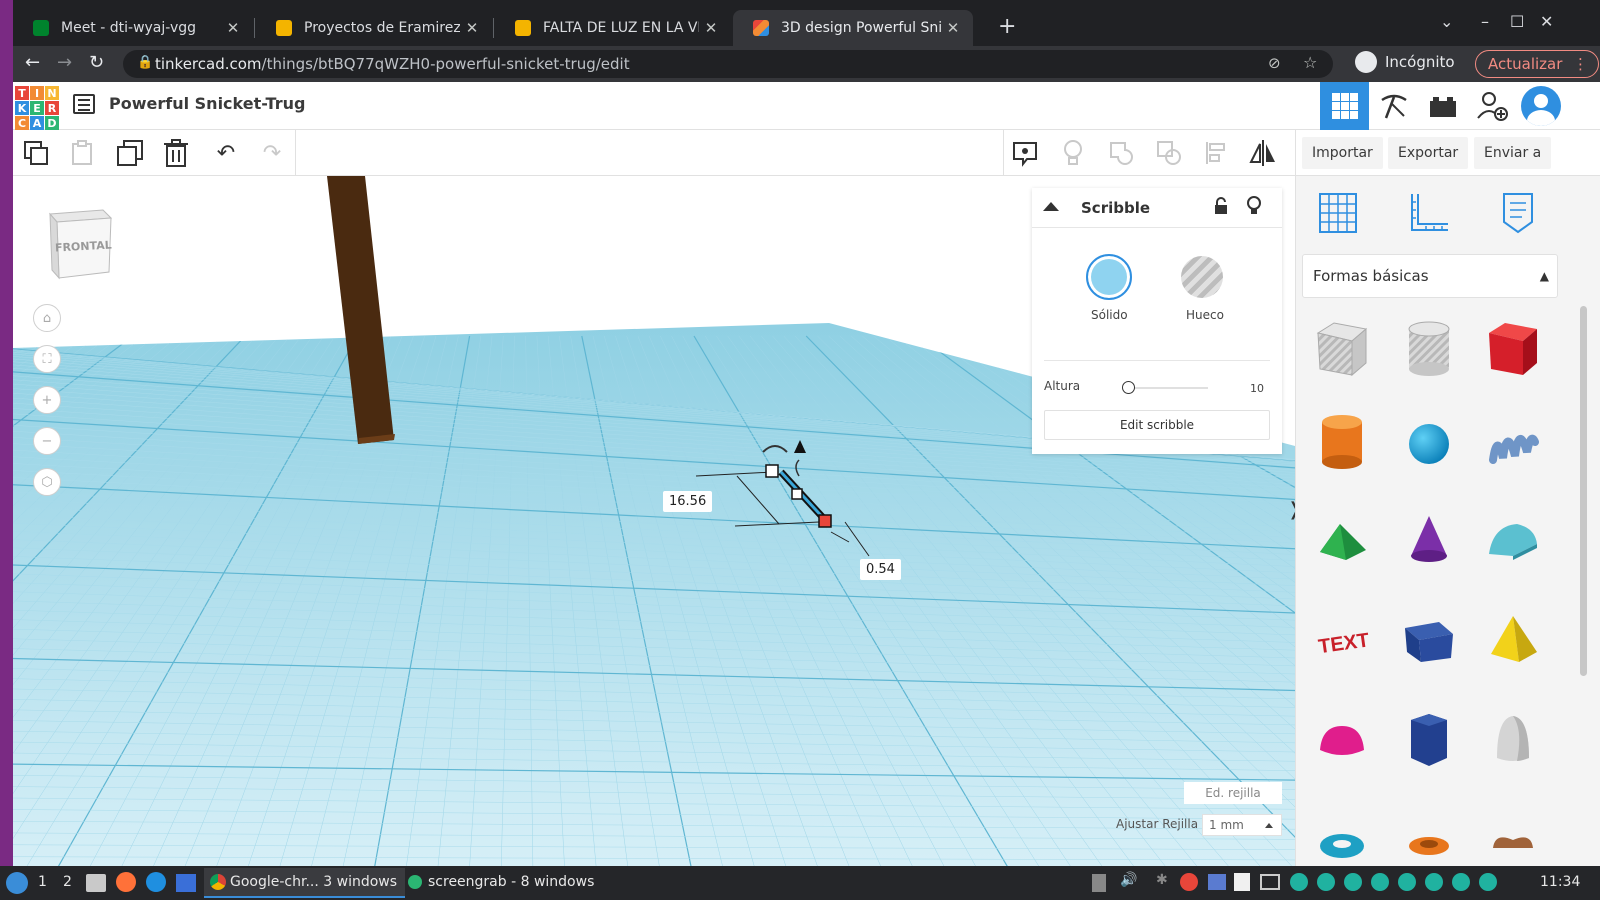 The height and width of the screenshot is (900, 1600). What do you see at coordinates (1157, 425) in the screenshot?
I see `edit-scribble-button: Edit scribble` at bounding box center [1157, 425].